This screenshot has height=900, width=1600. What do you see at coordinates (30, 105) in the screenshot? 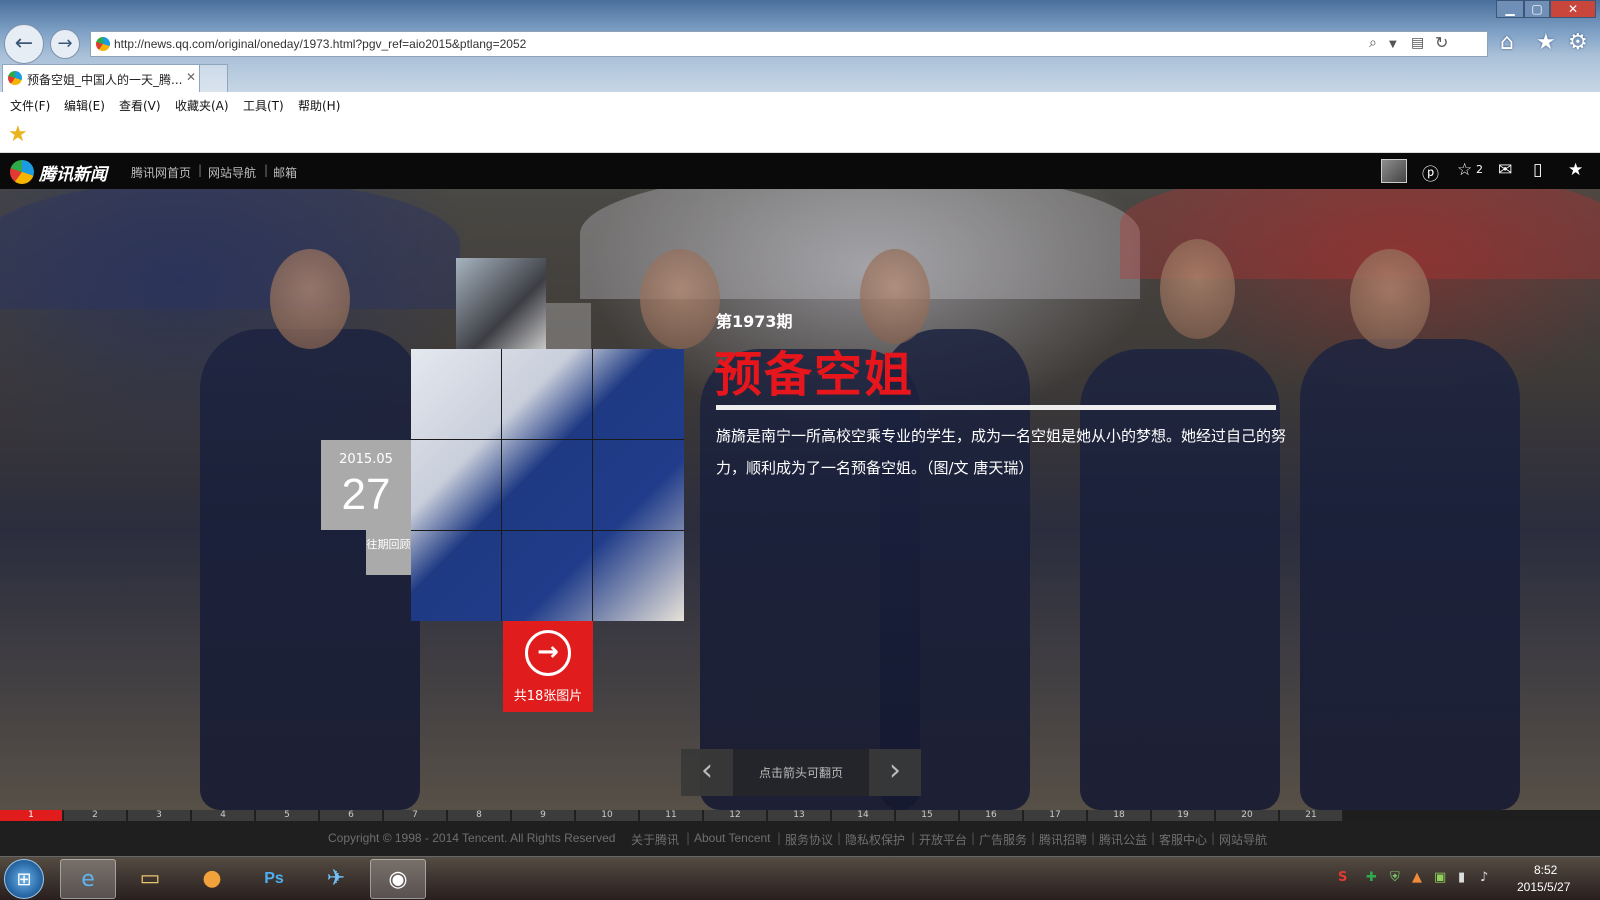
I see `menu-file: 文件(F)` at bounding box center [30, 105].